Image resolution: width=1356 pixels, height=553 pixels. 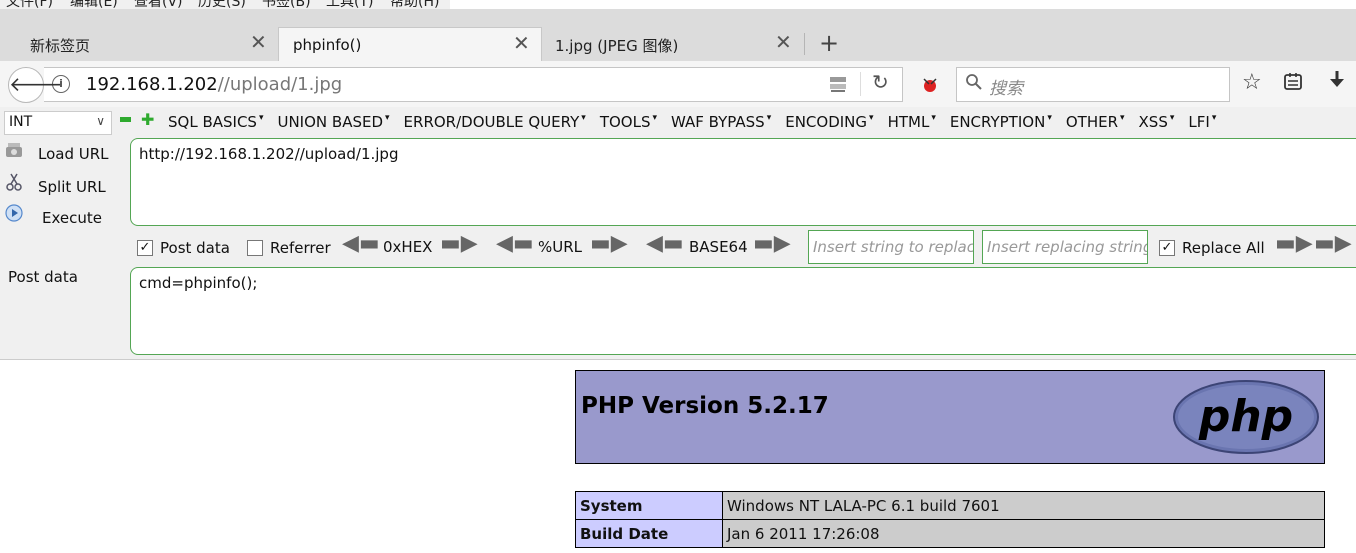 I want to click on reload-icon: ↻, so click(x=880, y=82).